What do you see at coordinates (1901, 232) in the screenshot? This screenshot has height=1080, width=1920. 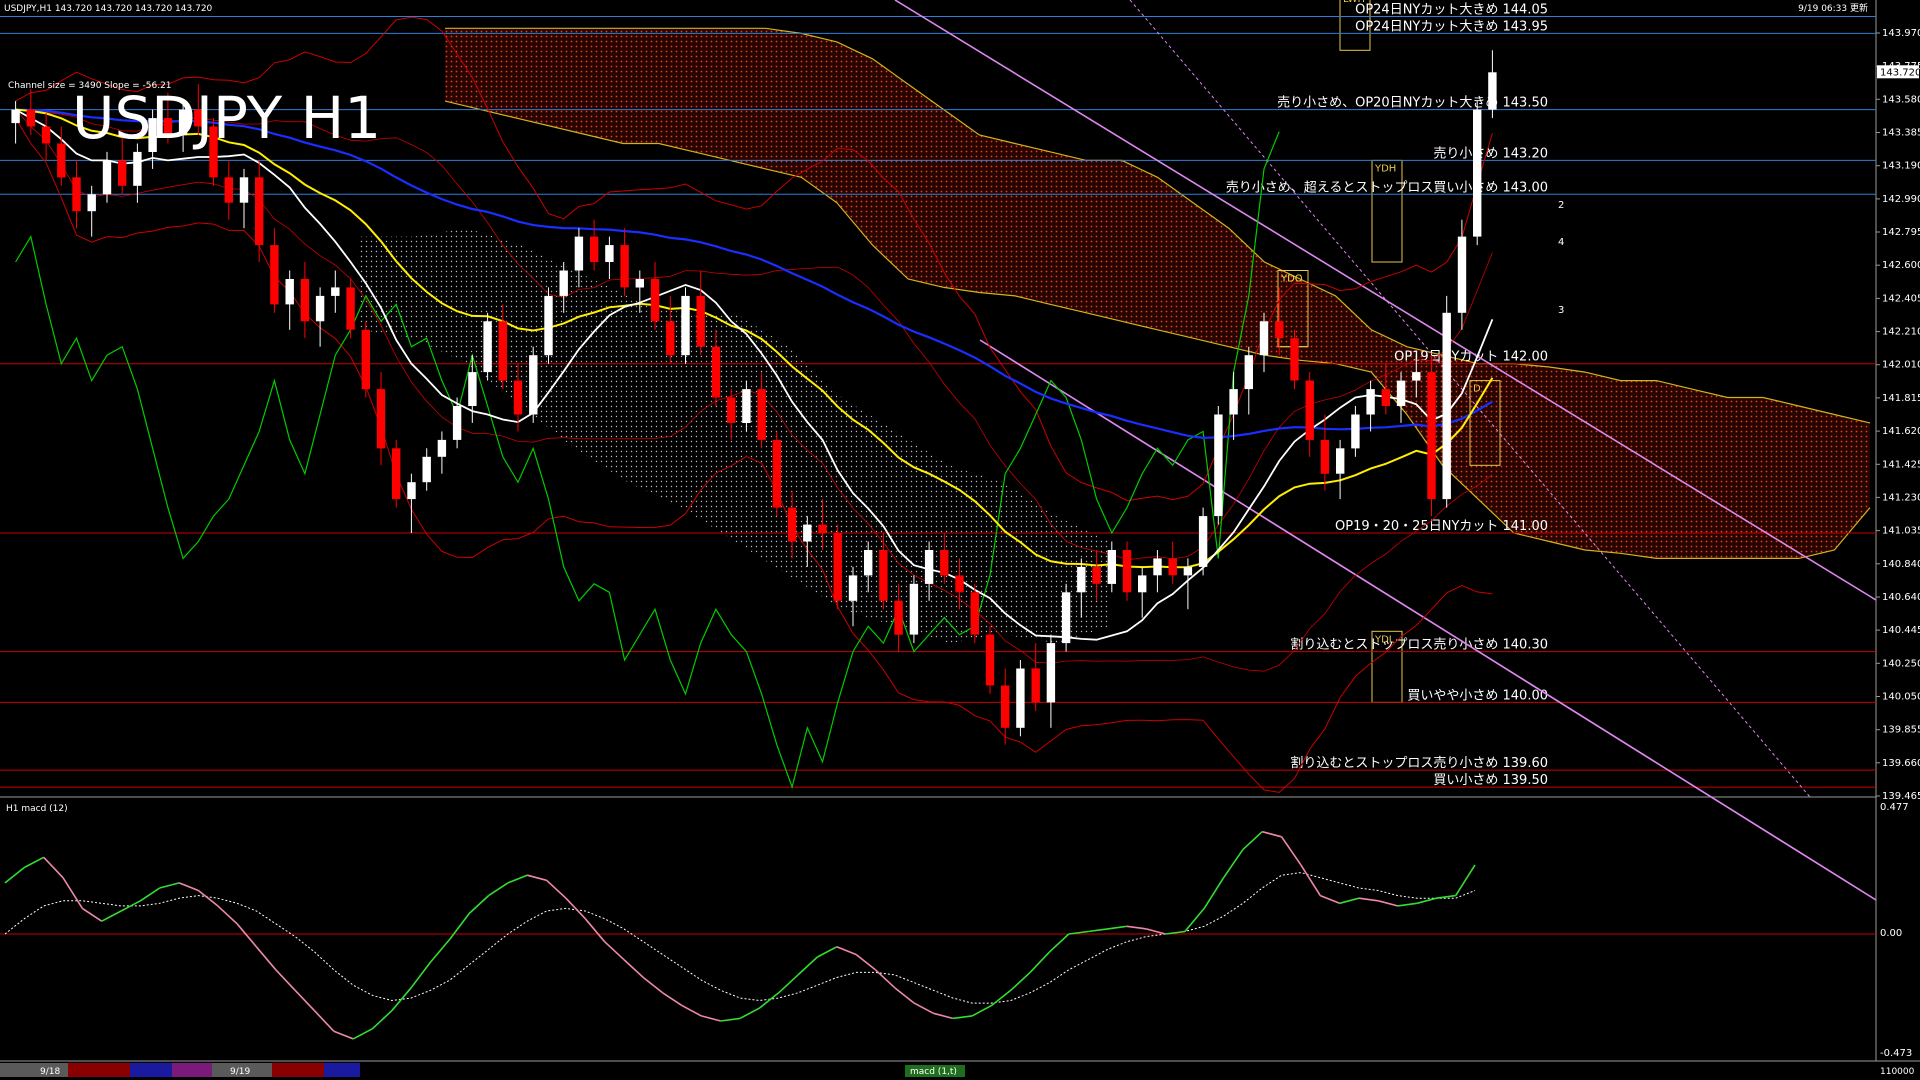 I see `price-tick-label-6: 142.795` at bounding box center [1901, 232].